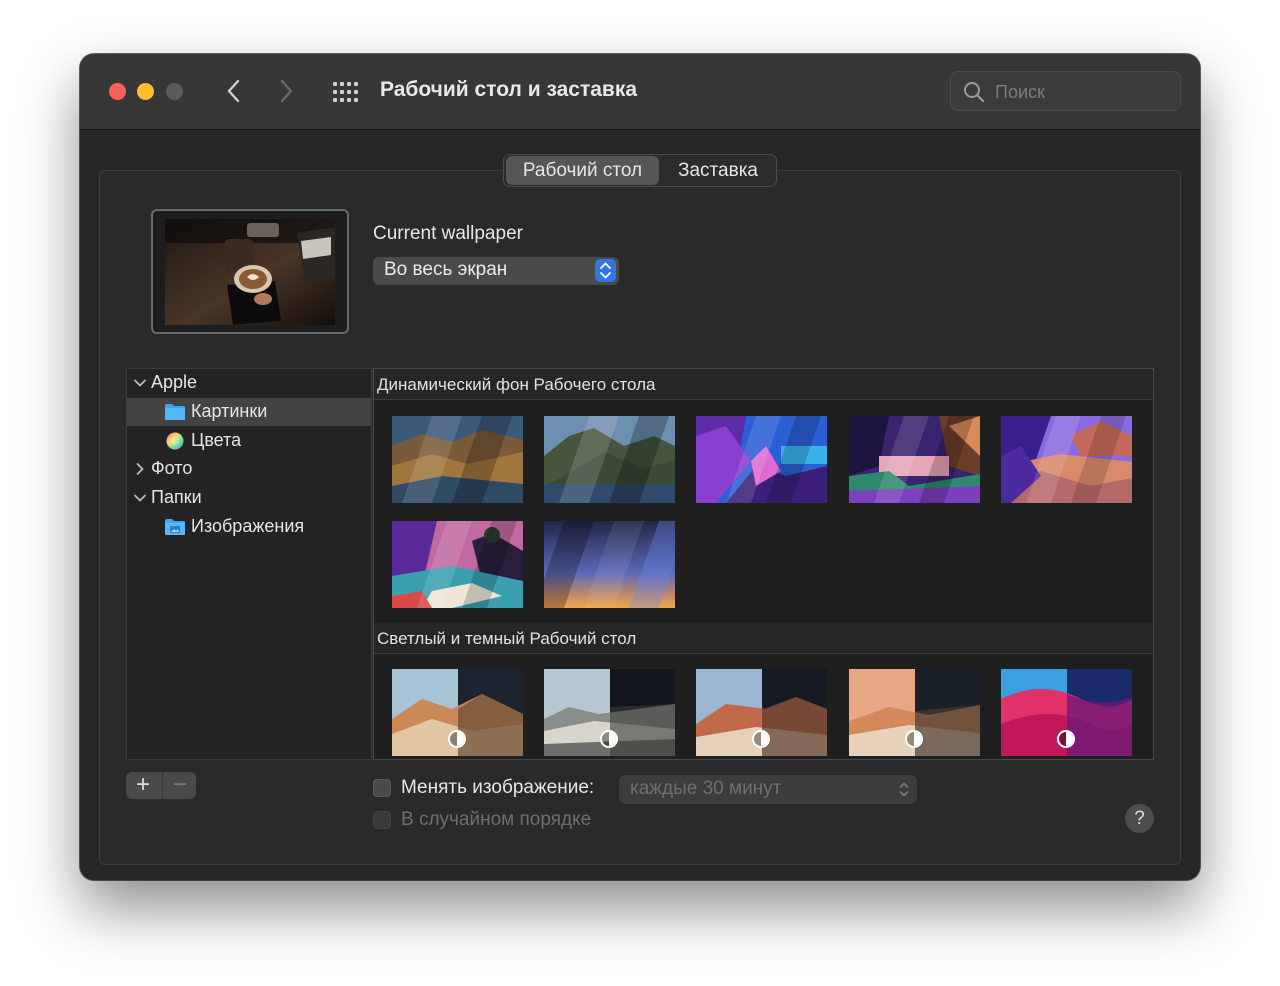 The image size is (1280, 986). What do you see at coordinates (974, 92) in the screenshot?
I see `search-icon` at bounding box center [974, 92].